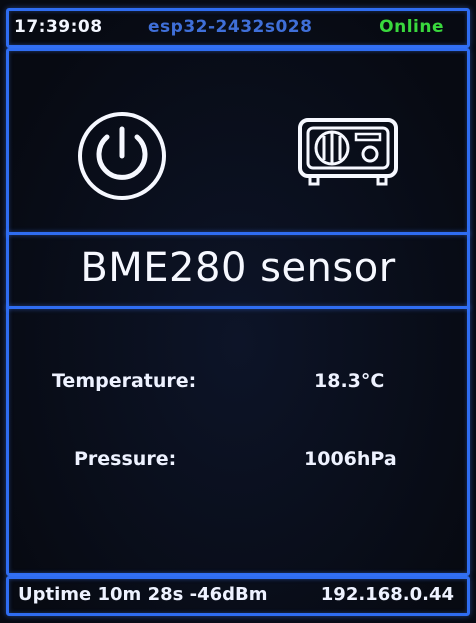  I want to click on pressure-label: Pressure:, so click(125, 459).